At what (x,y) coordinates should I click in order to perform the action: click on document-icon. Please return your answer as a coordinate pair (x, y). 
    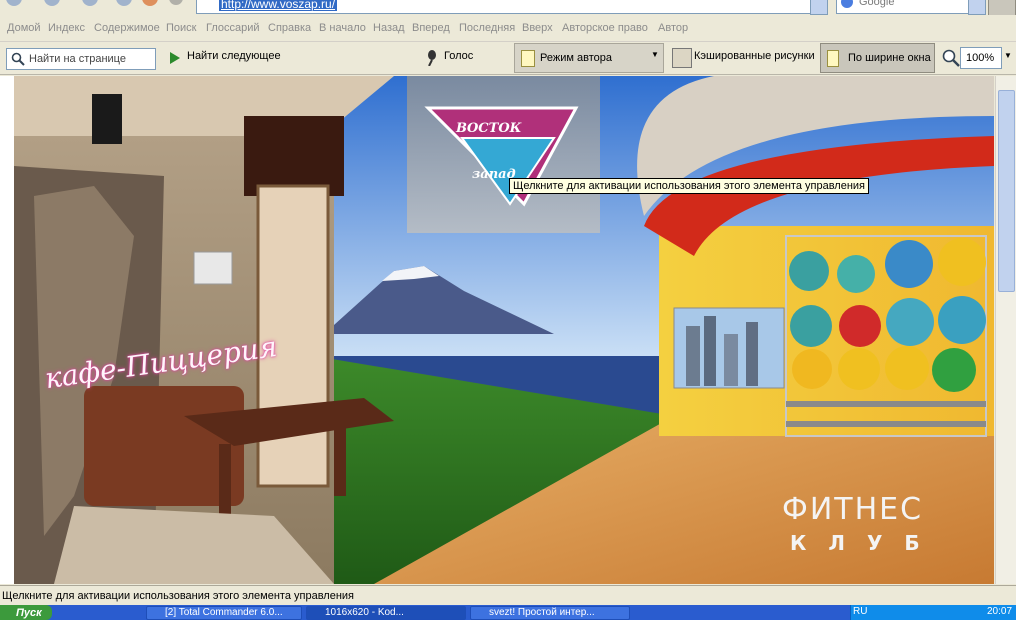
    Looking at the image, I should click on (528, 58).